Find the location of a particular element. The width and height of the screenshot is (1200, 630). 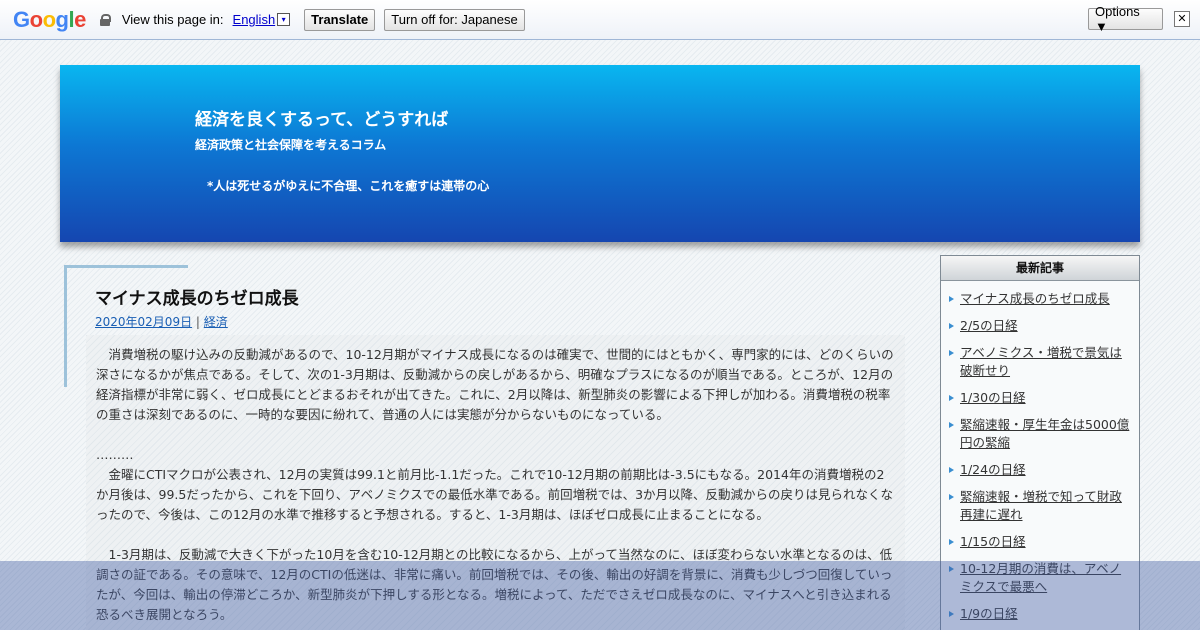

bottom-overlay is located at coordinates (600, 595).